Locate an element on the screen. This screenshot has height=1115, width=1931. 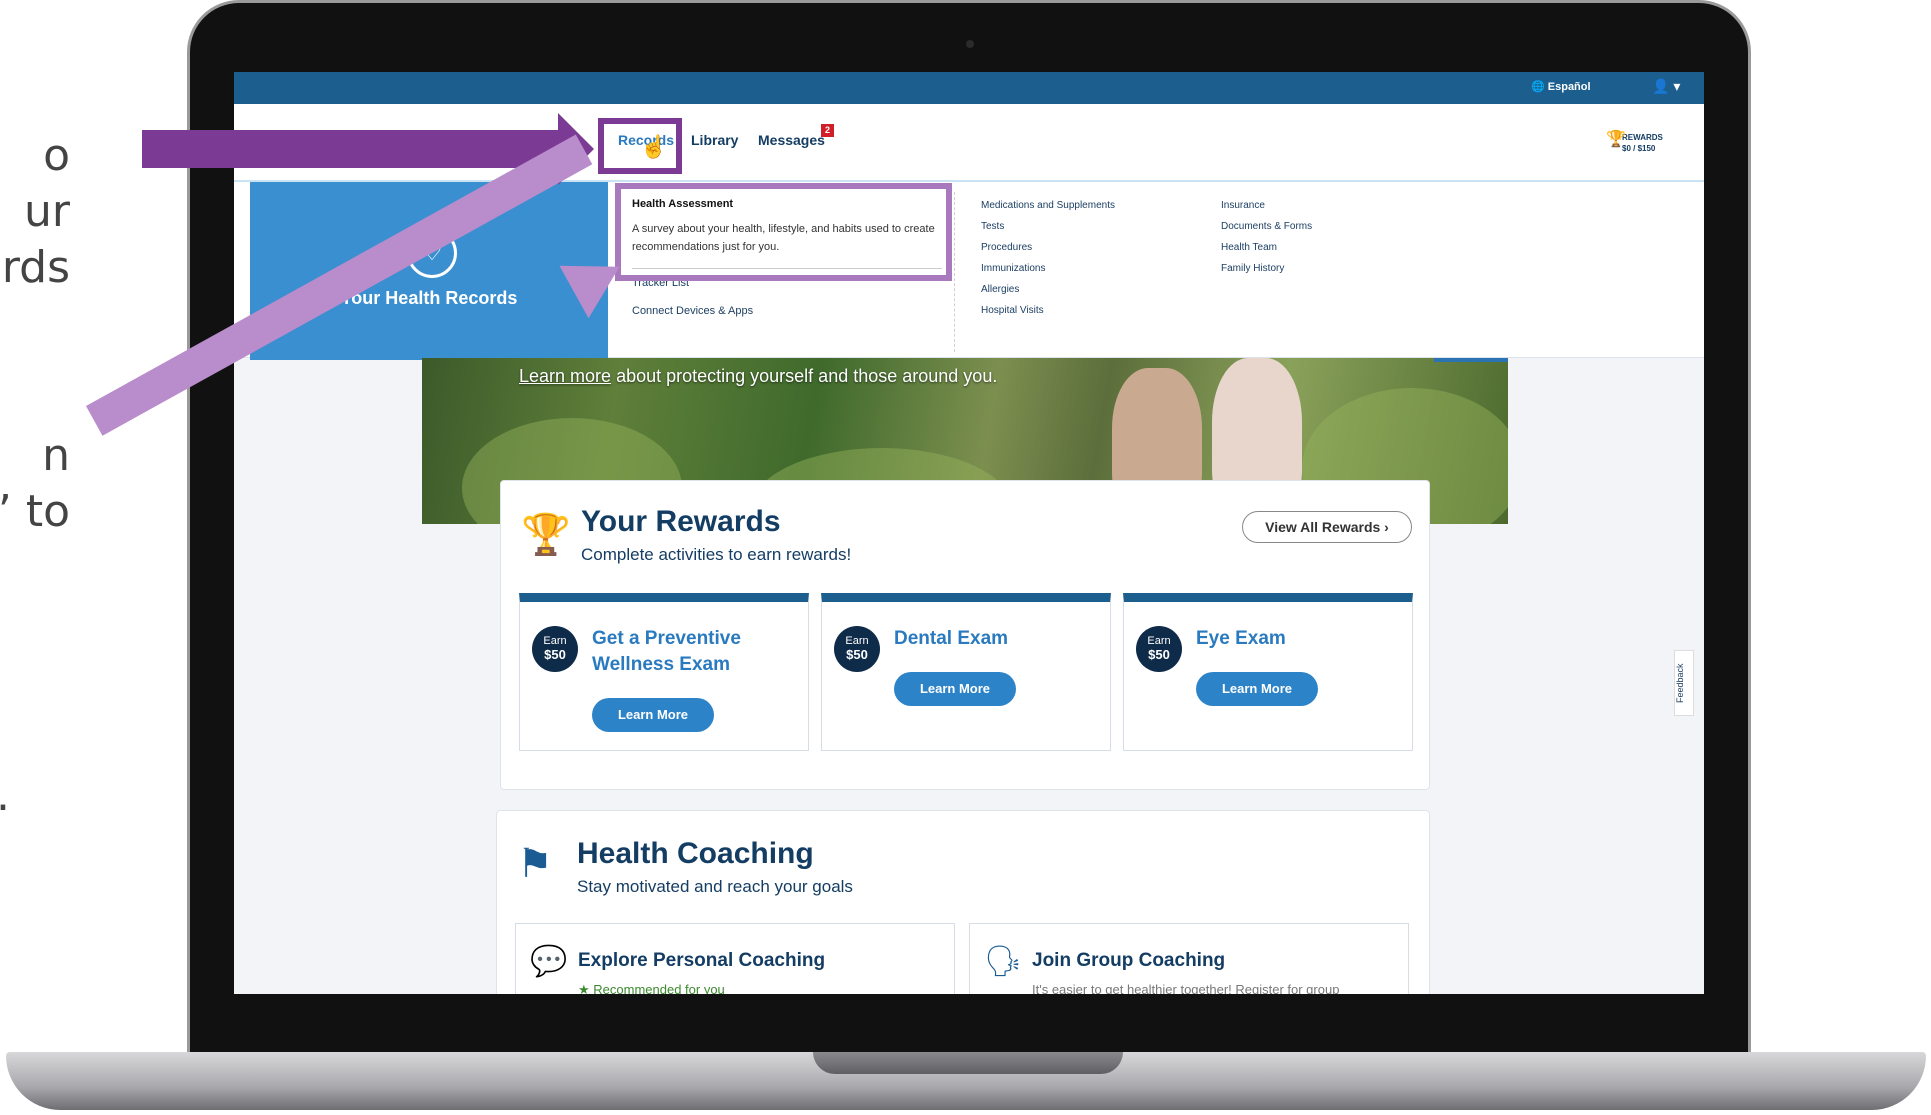
view-all-label: View All Rewards is located at coordinates (1323, 527).